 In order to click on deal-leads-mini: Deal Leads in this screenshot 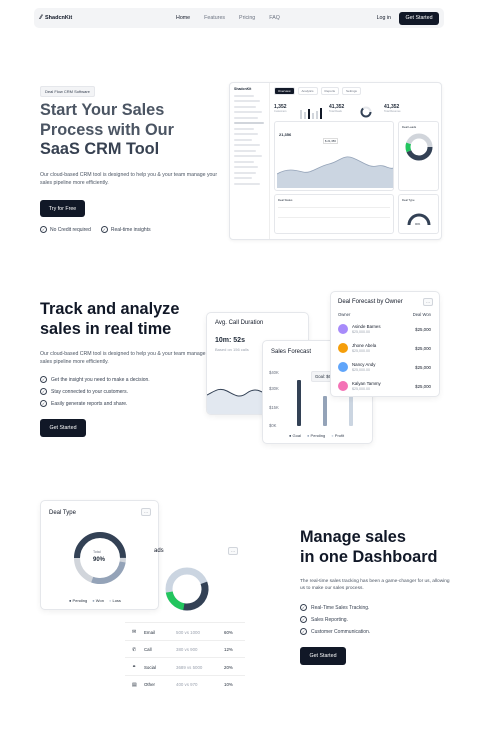, I will do `click(418, 156)`.